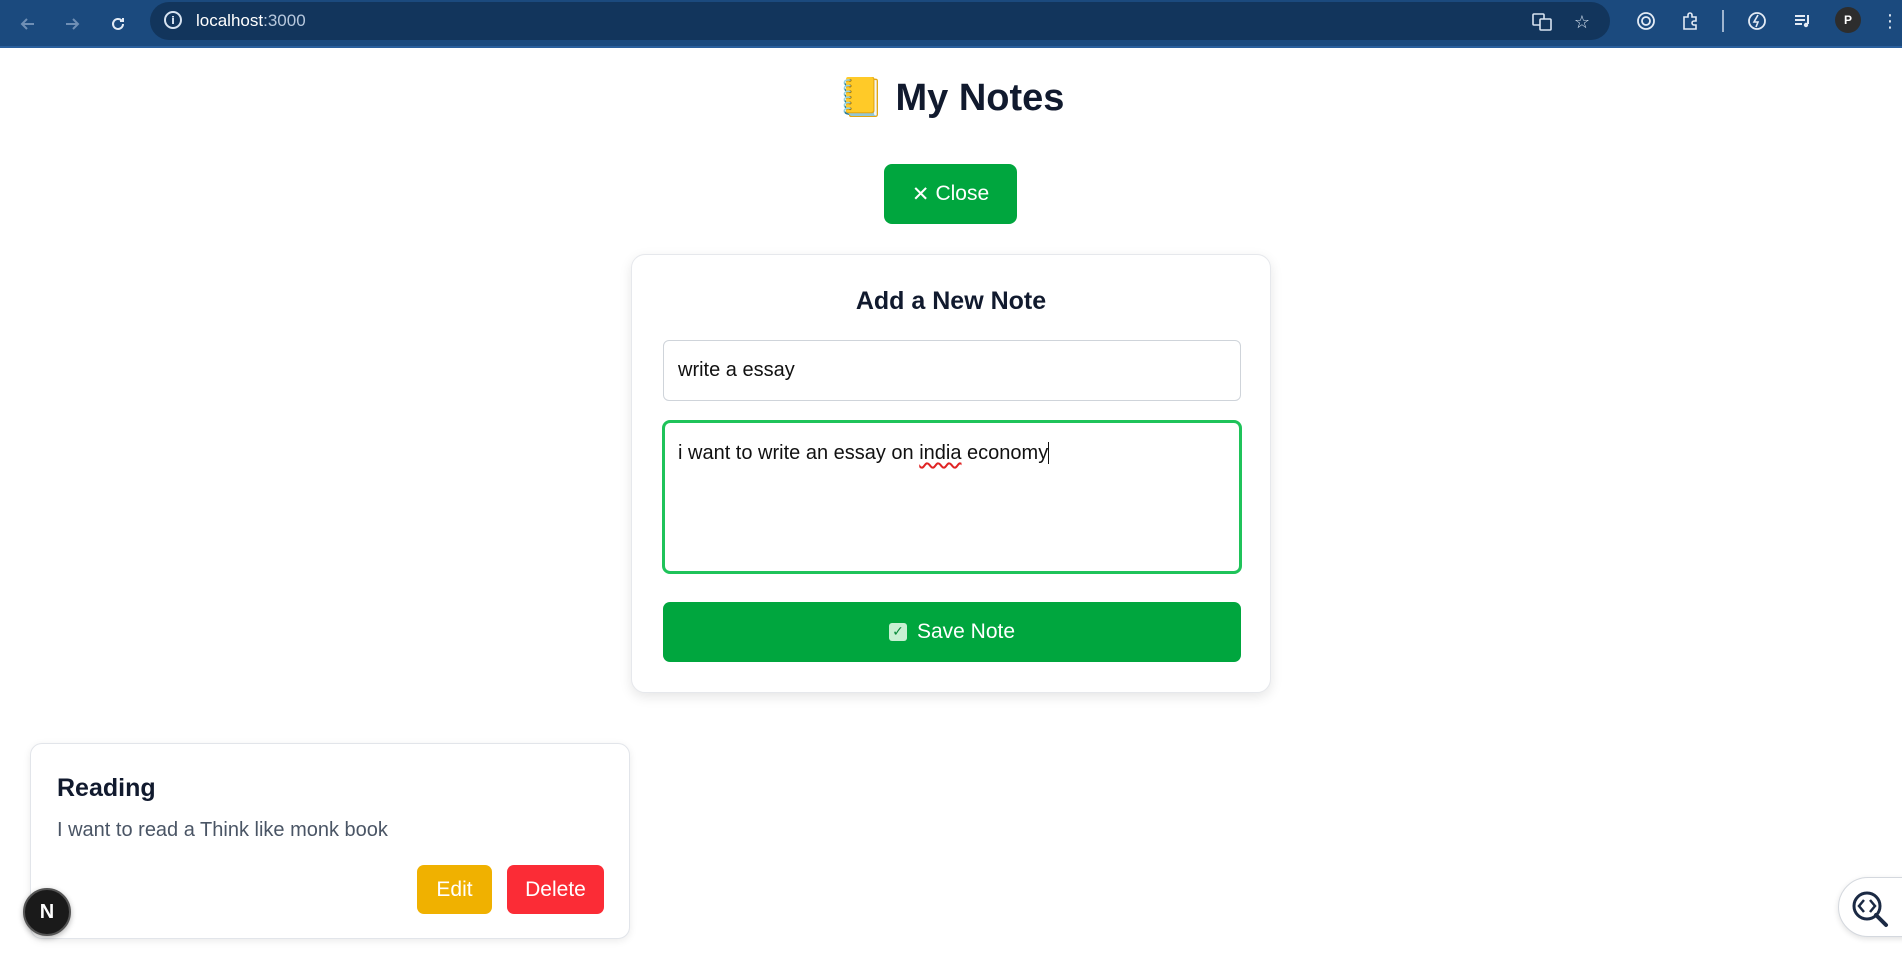 The image size is (1902, 954). I want to click on close-form-button: ✕ Close, so click(950, 194).